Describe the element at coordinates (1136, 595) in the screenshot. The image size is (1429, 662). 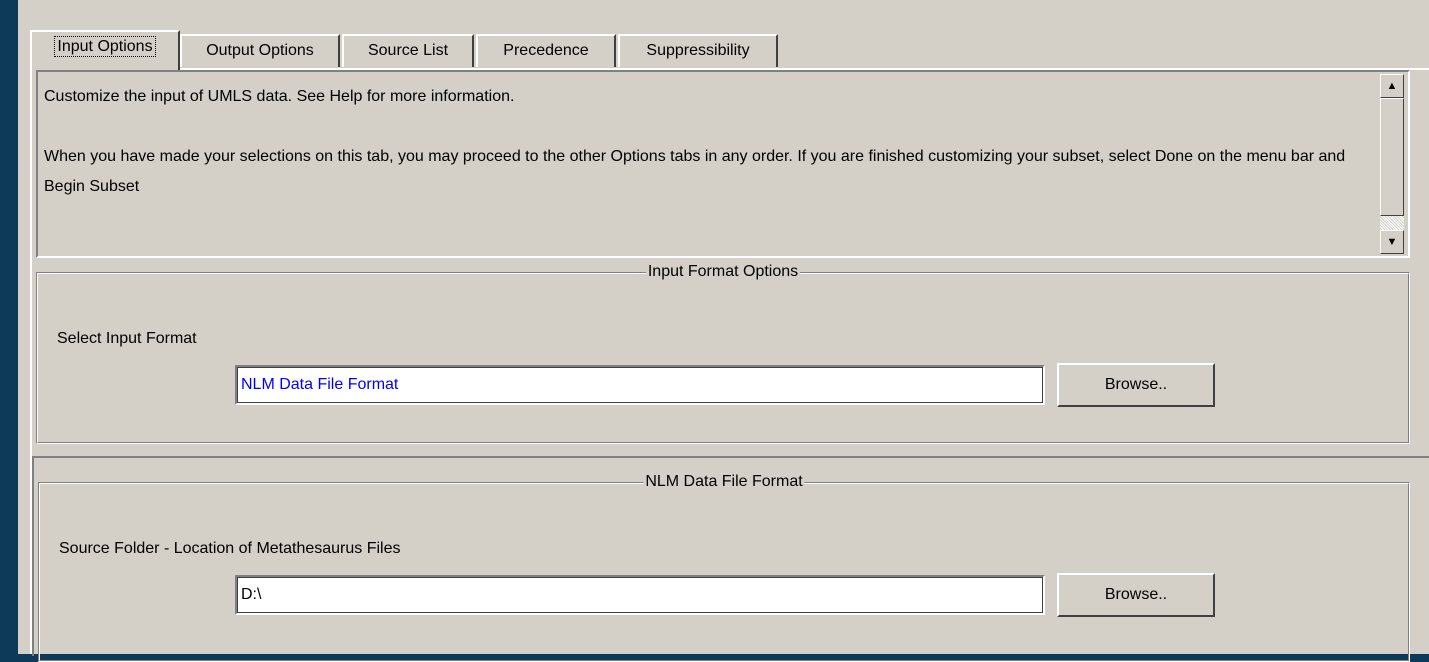
I see `source-folder-browse-button: Browse..` at that location.